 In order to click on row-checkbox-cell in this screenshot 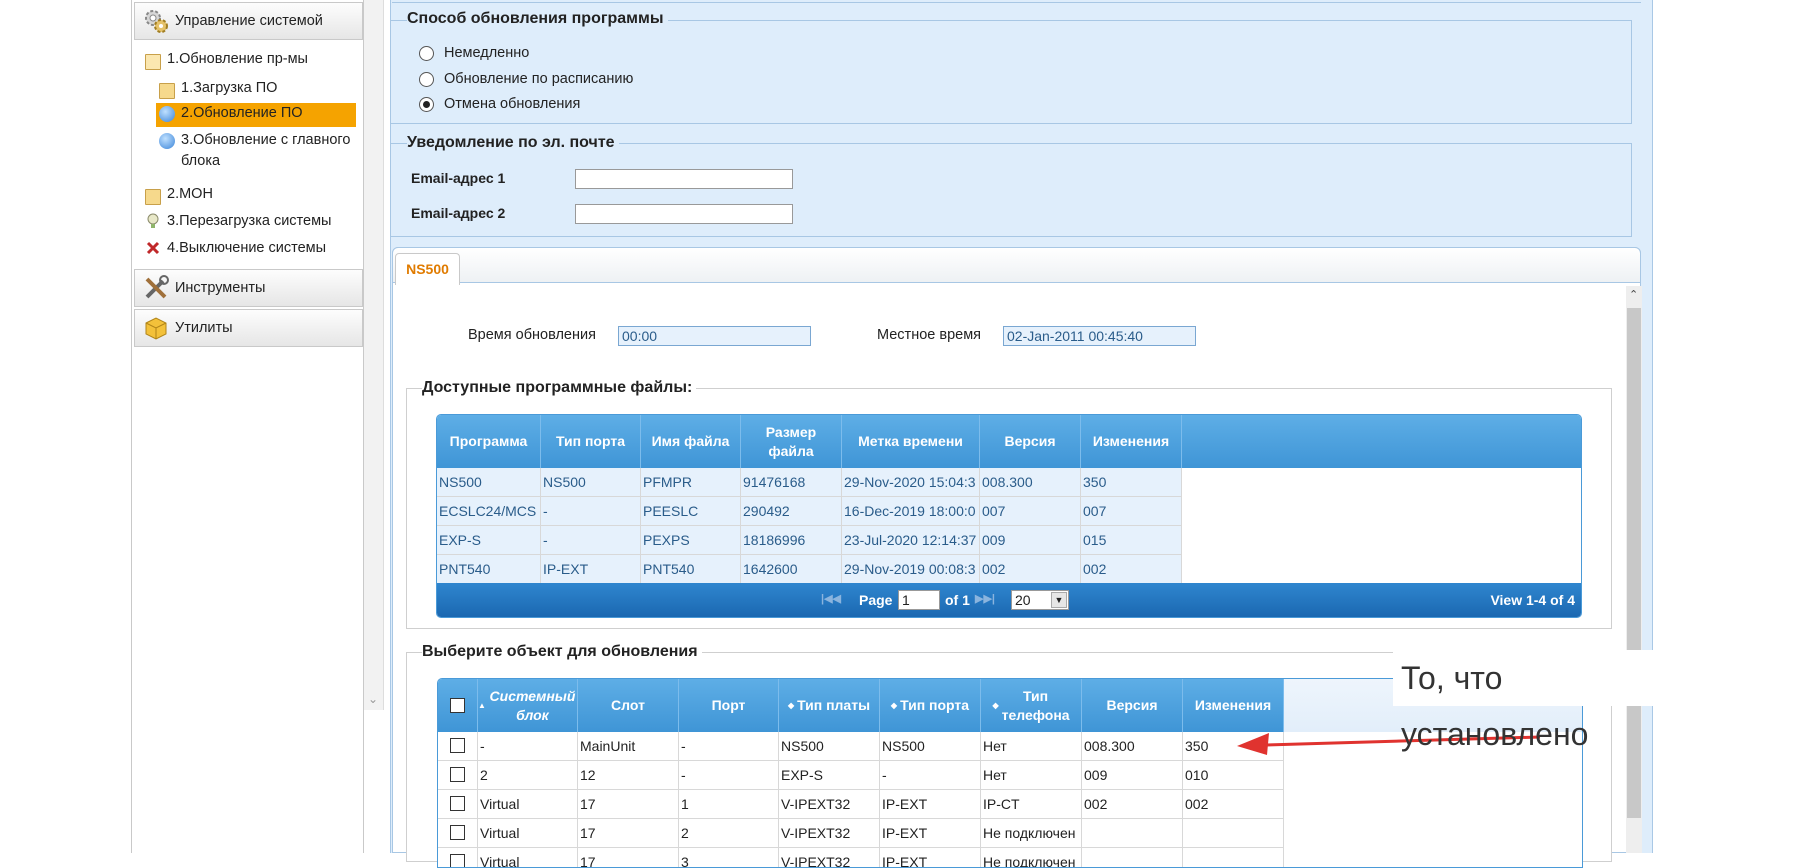, I will do `click(458, 746)`.